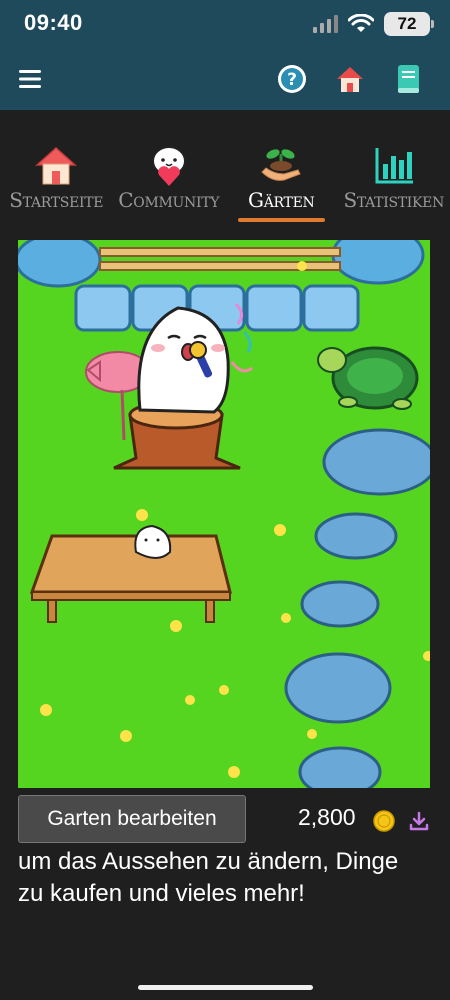  Describe the element at coordinates (408, 79) in the screenshot. I see `book-icon` at that location.